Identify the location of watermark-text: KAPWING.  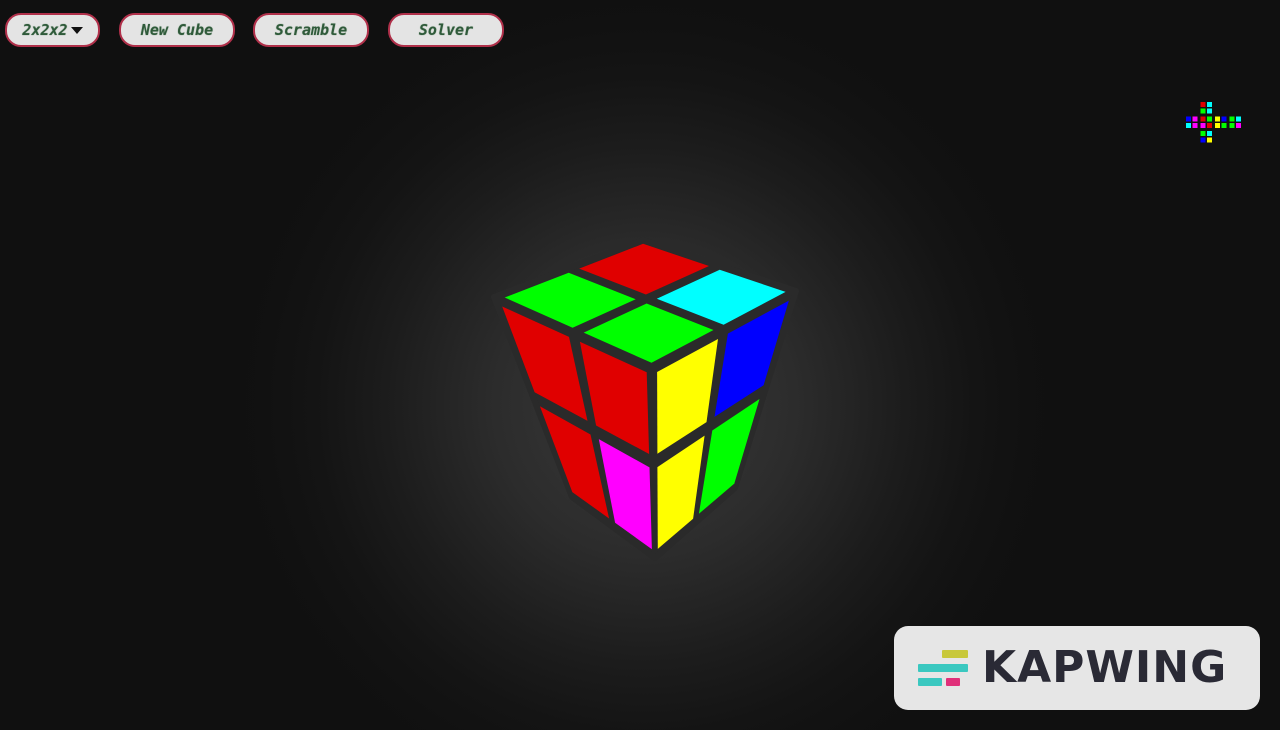
(1105, 667).